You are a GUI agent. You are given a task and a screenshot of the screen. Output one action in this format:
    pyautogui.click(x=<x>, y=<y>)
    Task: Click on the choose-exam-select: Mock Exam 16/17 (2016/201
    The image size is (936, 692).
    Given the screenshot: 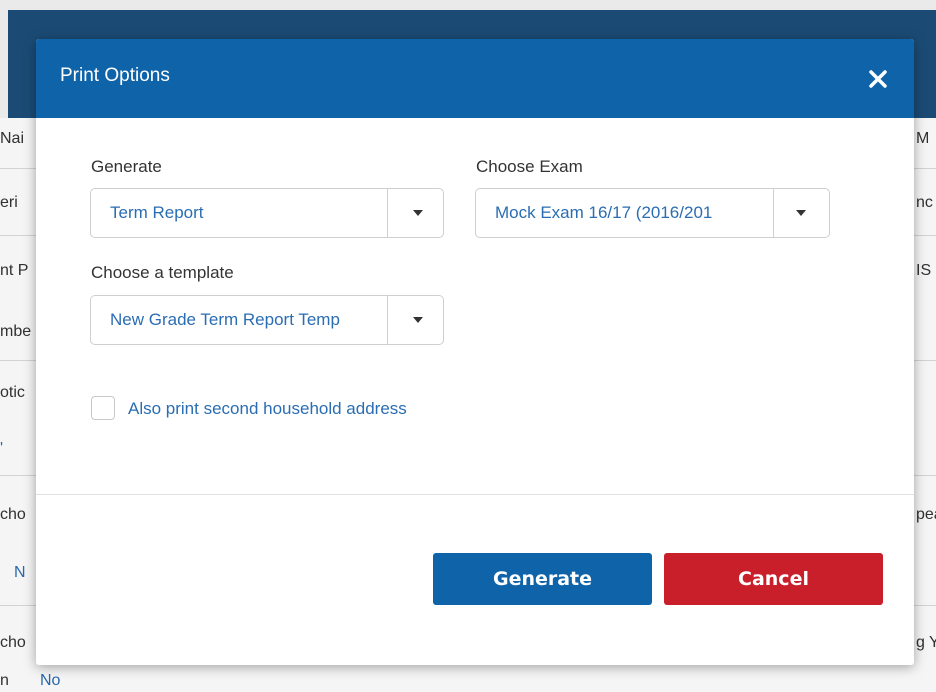 What is the action you would take?
    pyautogui.click(x=652, y=213)
    